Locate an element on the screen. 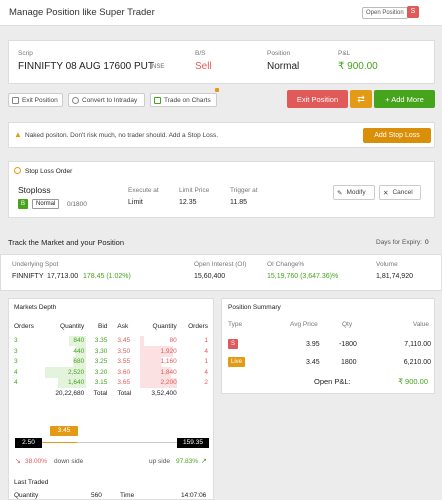  exit-position-button: Exit Position is located at coordinates (317, 99).